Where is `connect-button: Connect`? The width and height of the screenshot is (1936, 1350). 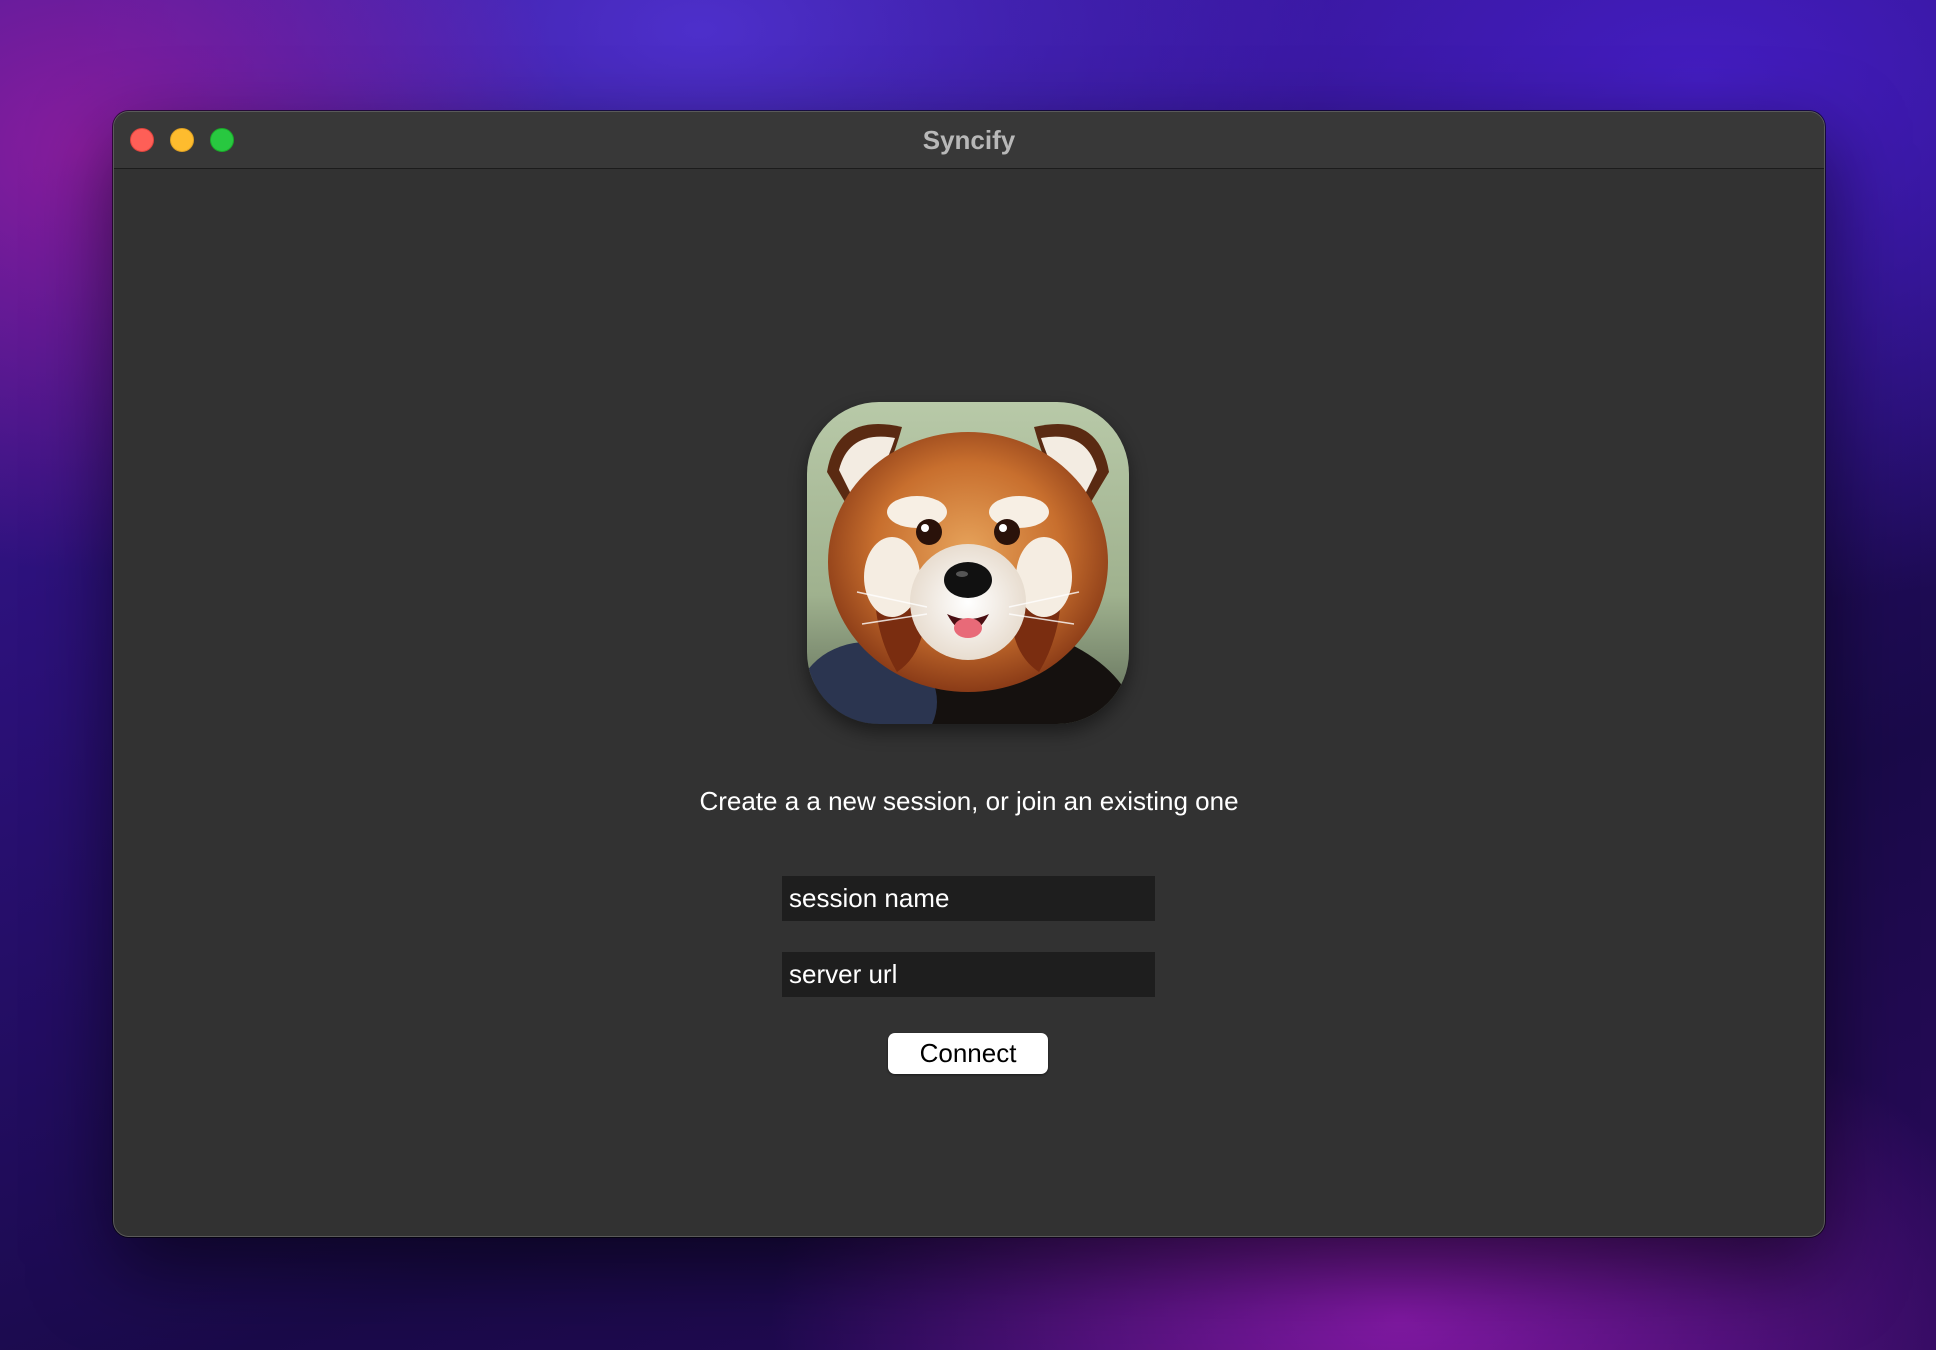 connect-button: Connect is located at coordinates (968, 1053).